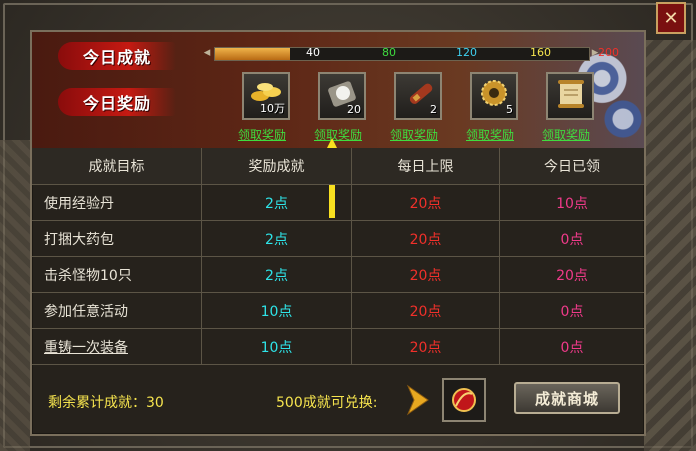 The height and width of the screenshot is (451, 696). I want to click on table-row: 使用经验丹 2点 20点 10点, so click(338, 203).